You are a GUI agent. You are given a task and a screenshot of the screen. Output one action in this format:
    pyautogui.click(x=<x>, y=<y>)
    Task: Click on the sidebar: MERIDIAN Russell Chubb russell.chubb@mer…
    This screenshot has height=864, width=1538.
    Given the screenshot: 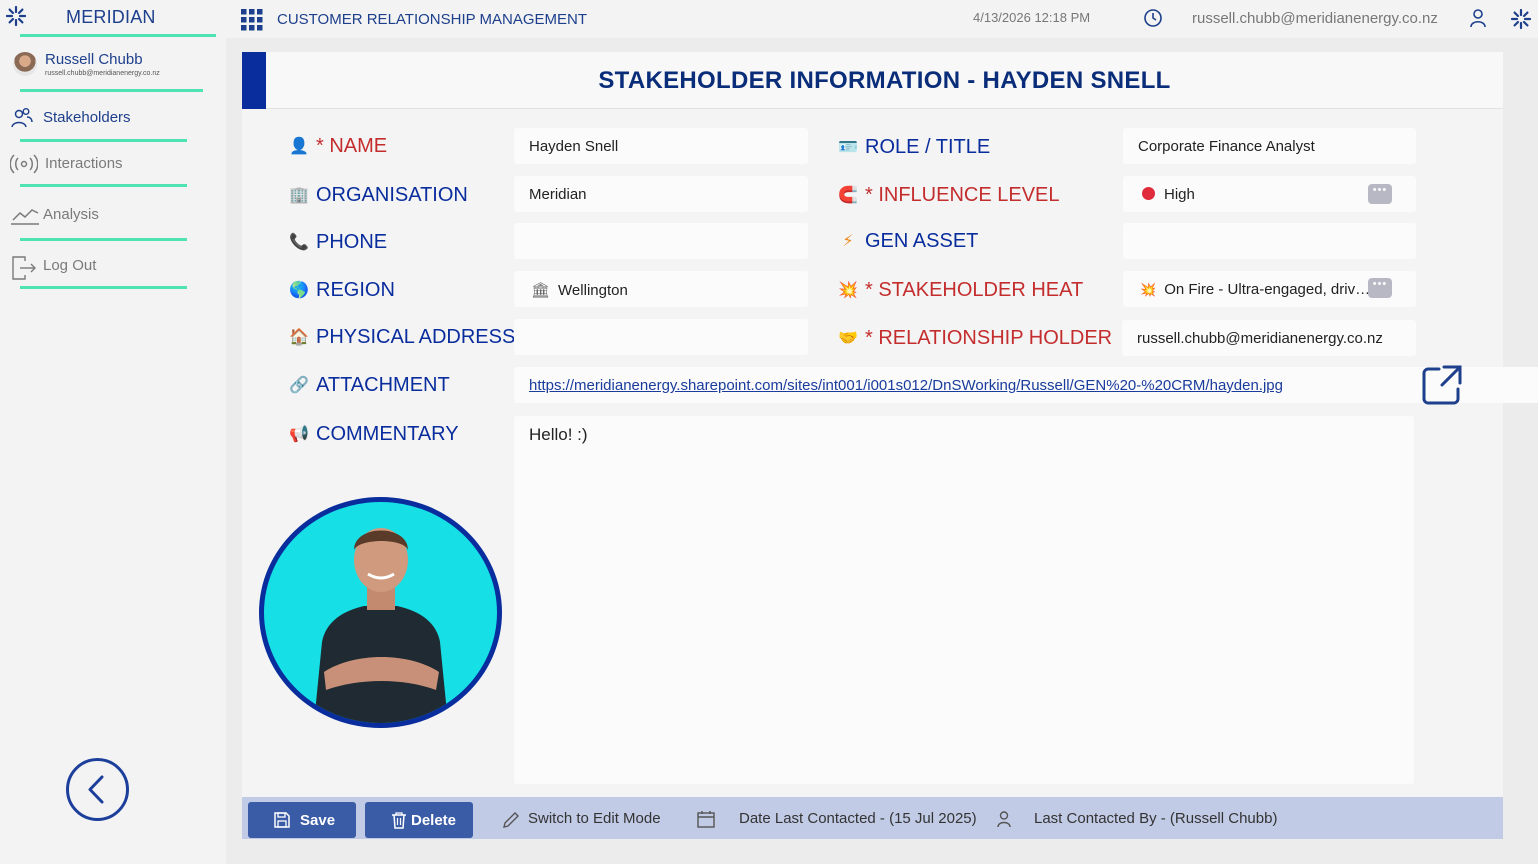 What is the action you would take?
    pyautogui.click(x=113, y=432)
    